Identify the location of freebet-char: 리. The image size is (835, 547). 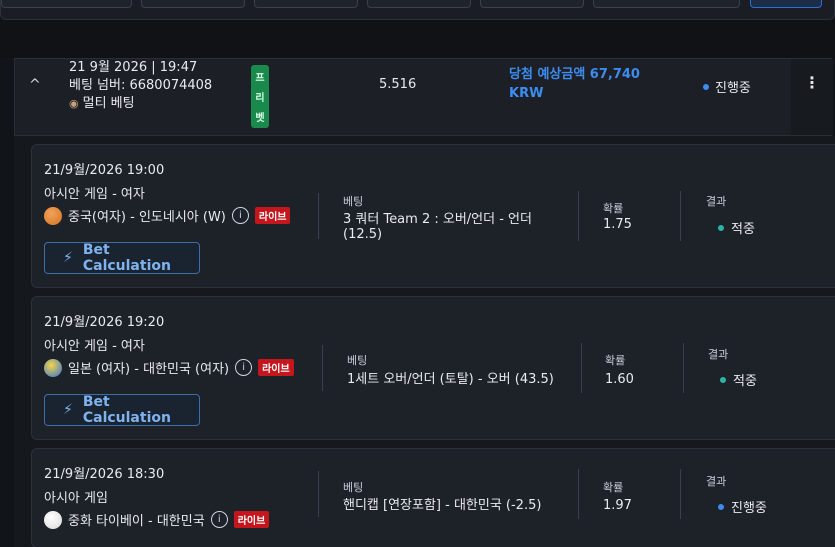
(260, 98).